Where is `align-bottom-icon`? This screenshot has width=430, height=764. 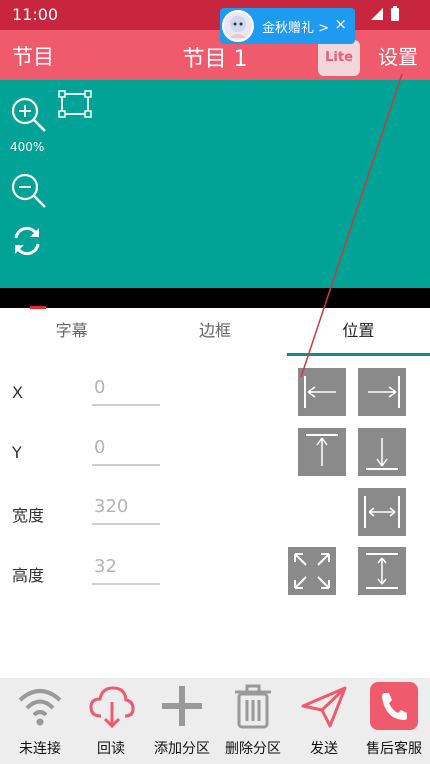 align-bottom-icon is located at coordinates (382, 454).